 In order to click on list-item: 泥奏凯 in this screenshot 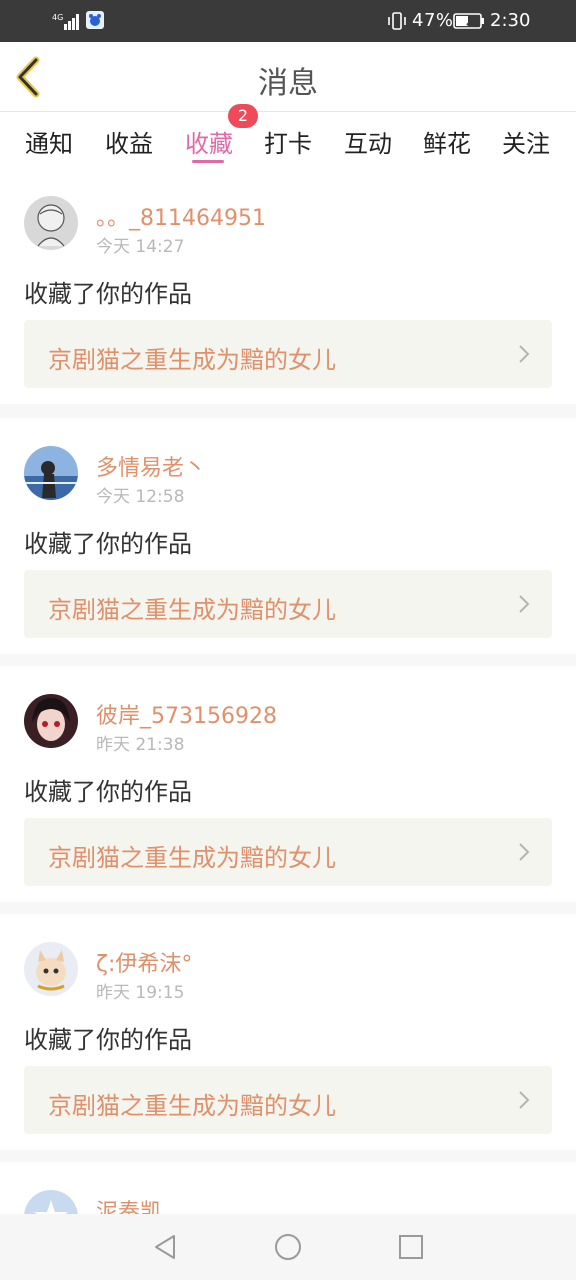, I will do `click(288, 1192)`.